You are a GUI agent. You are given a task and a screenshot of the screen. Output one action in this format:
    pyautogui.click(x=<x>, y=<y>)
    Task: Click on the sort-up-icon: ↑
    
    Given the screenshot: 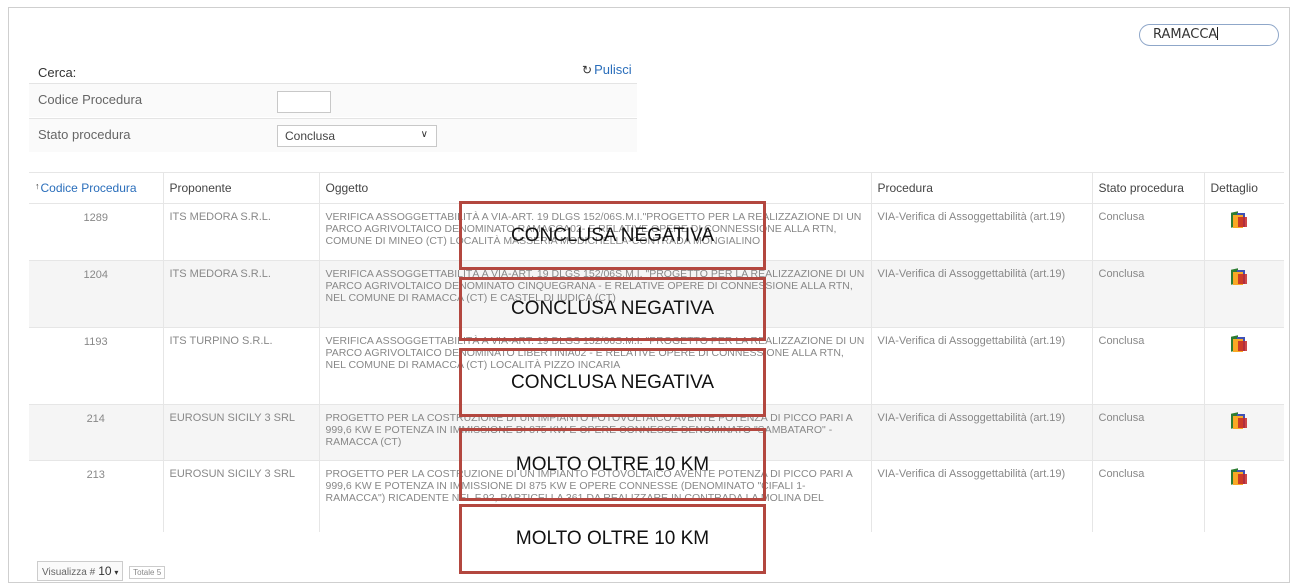 What is the action you would take?
    pyautogui.click(x=37, y=186)
    